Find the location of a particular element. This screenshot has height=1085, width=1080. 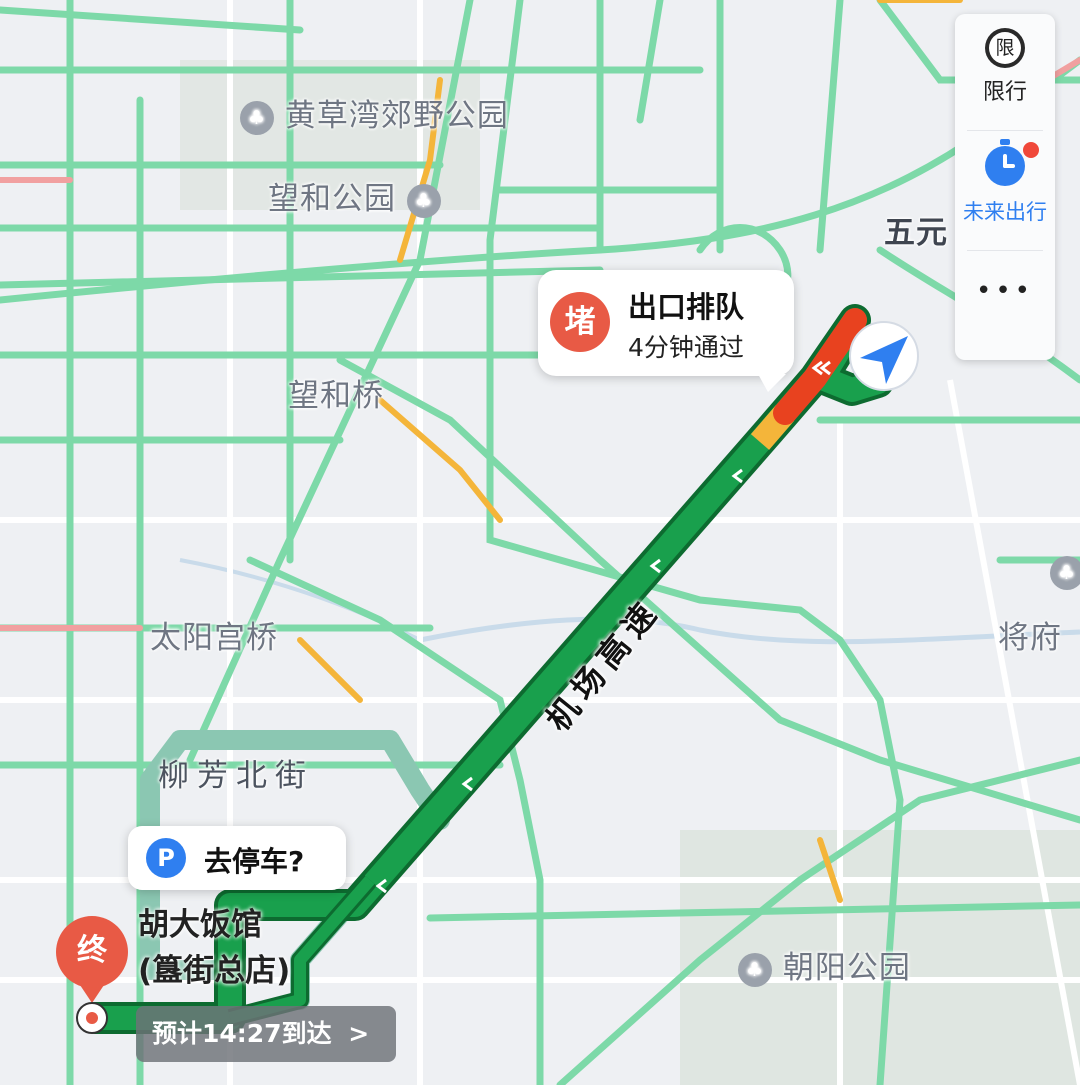

more-icon: ••• is located at coordinates (1004, 291).